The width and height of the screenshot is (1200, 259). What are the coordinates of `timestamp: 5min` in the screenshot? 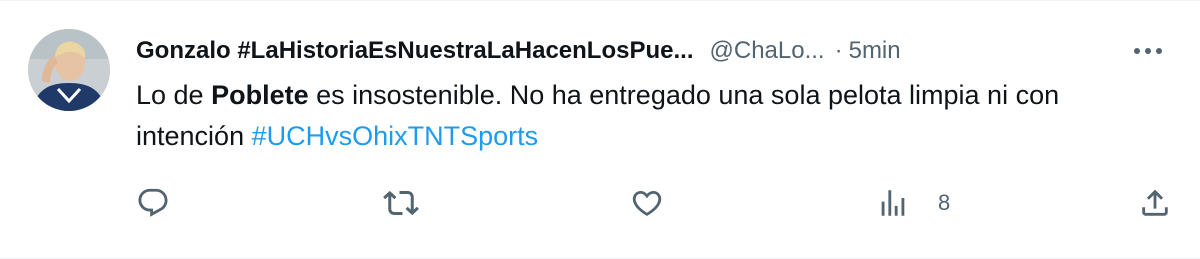 It's located at (875, 51).